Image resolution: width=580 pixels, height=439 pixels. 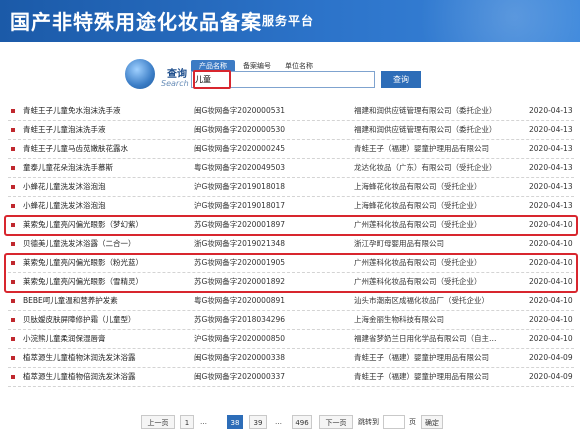 What do you see at coordinates (418, 205) in the screenshot?
I see `company-name: 上海蜂花化妆品有限公司（受托企业）` at bounding box center [418, 205].